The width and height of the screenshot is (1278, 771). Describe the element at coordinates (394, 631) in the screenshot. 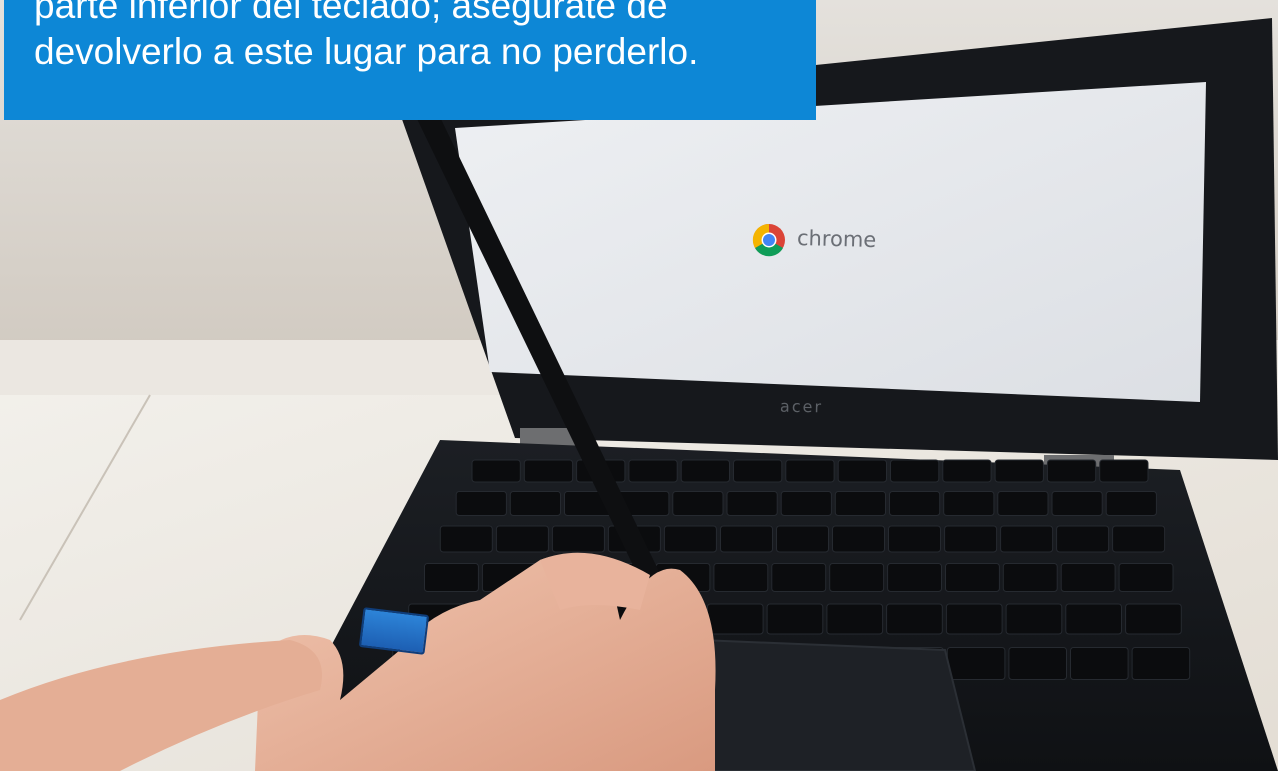

I see `processor-sticker` at that location.